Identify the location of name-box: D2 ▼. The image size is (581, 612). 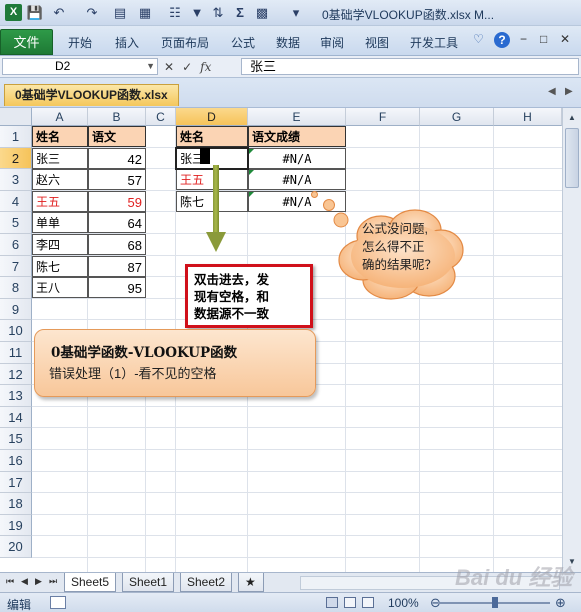
(80, 66).